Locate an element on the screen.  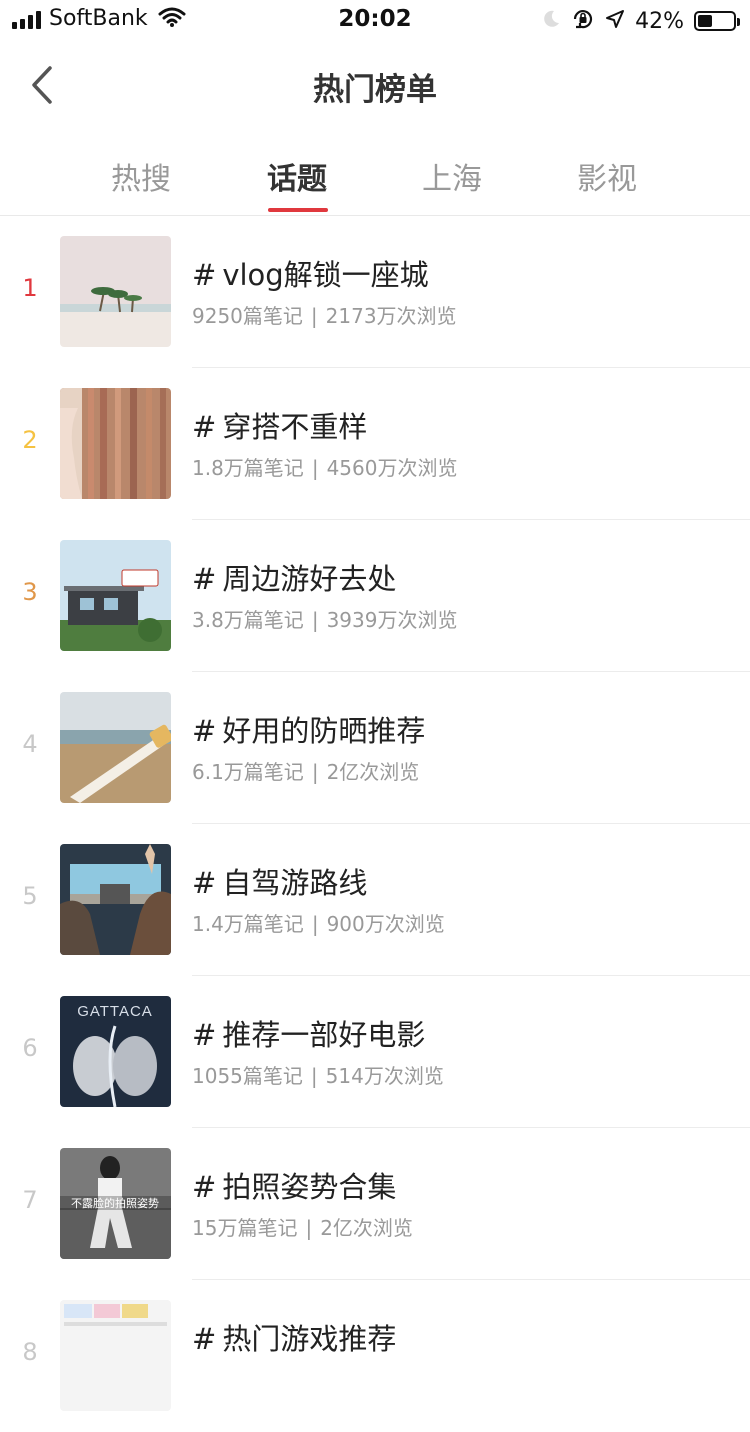
topic-row: 8 # 热门游戏推荐 is located at coordinates (375, 1356).